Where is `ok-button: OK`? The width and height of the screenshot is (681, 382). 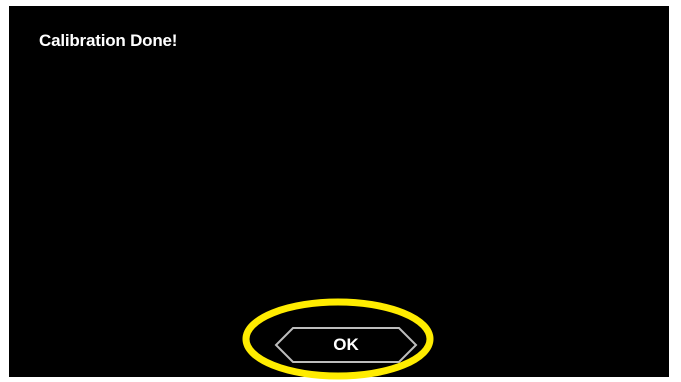
ok-button: OK is located at coordinates (346, 345).